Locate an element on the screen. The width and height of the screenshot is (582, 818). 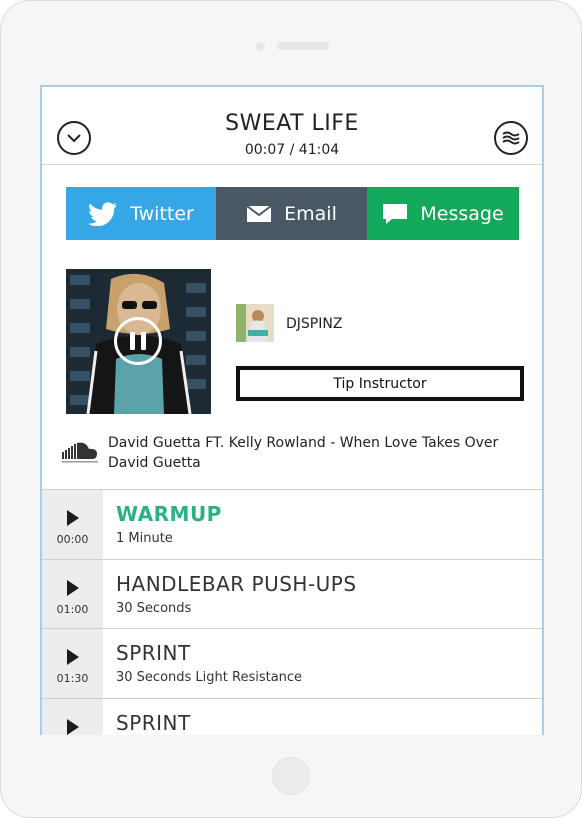
row-play-cell: 00:00 is located at coordinates (72, 524).